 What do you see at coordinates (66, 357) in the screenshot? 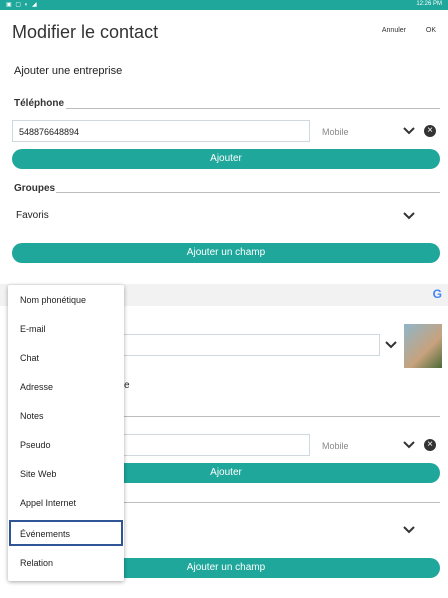
I see `menu-item-chat: Chat` at bounding box center [66, 357].